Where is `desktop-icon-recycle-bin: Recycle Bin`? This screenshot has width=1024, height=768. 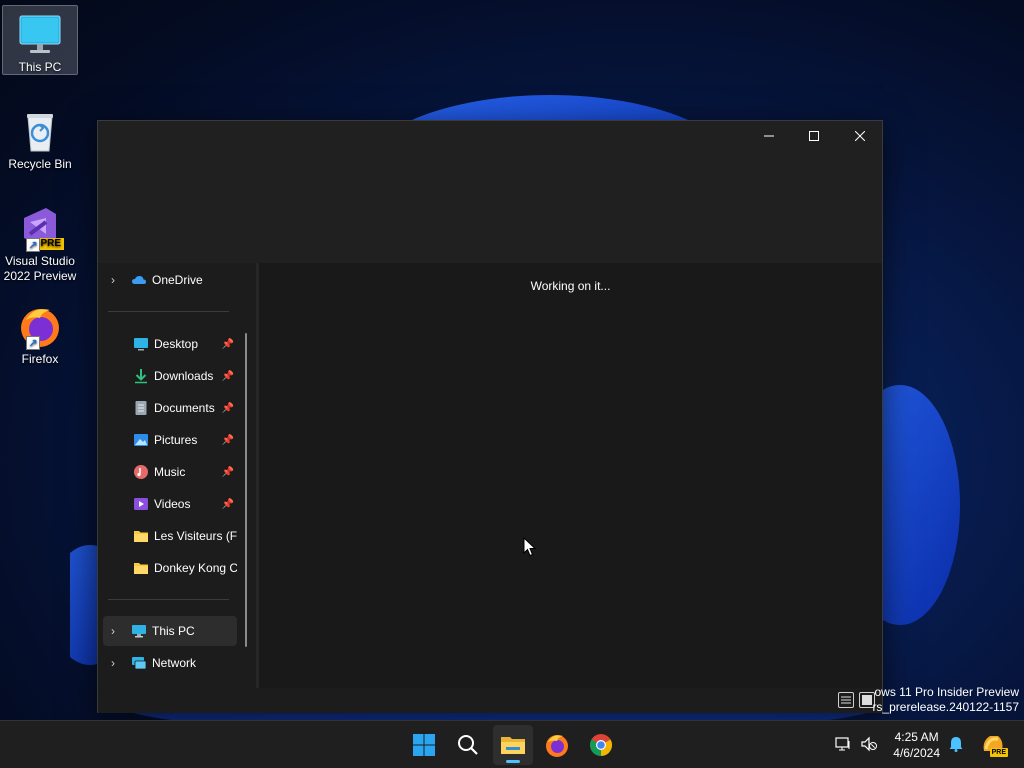
desktop-icon-recycle-bin: Recycle Bin is located at coordinates (40, 138).